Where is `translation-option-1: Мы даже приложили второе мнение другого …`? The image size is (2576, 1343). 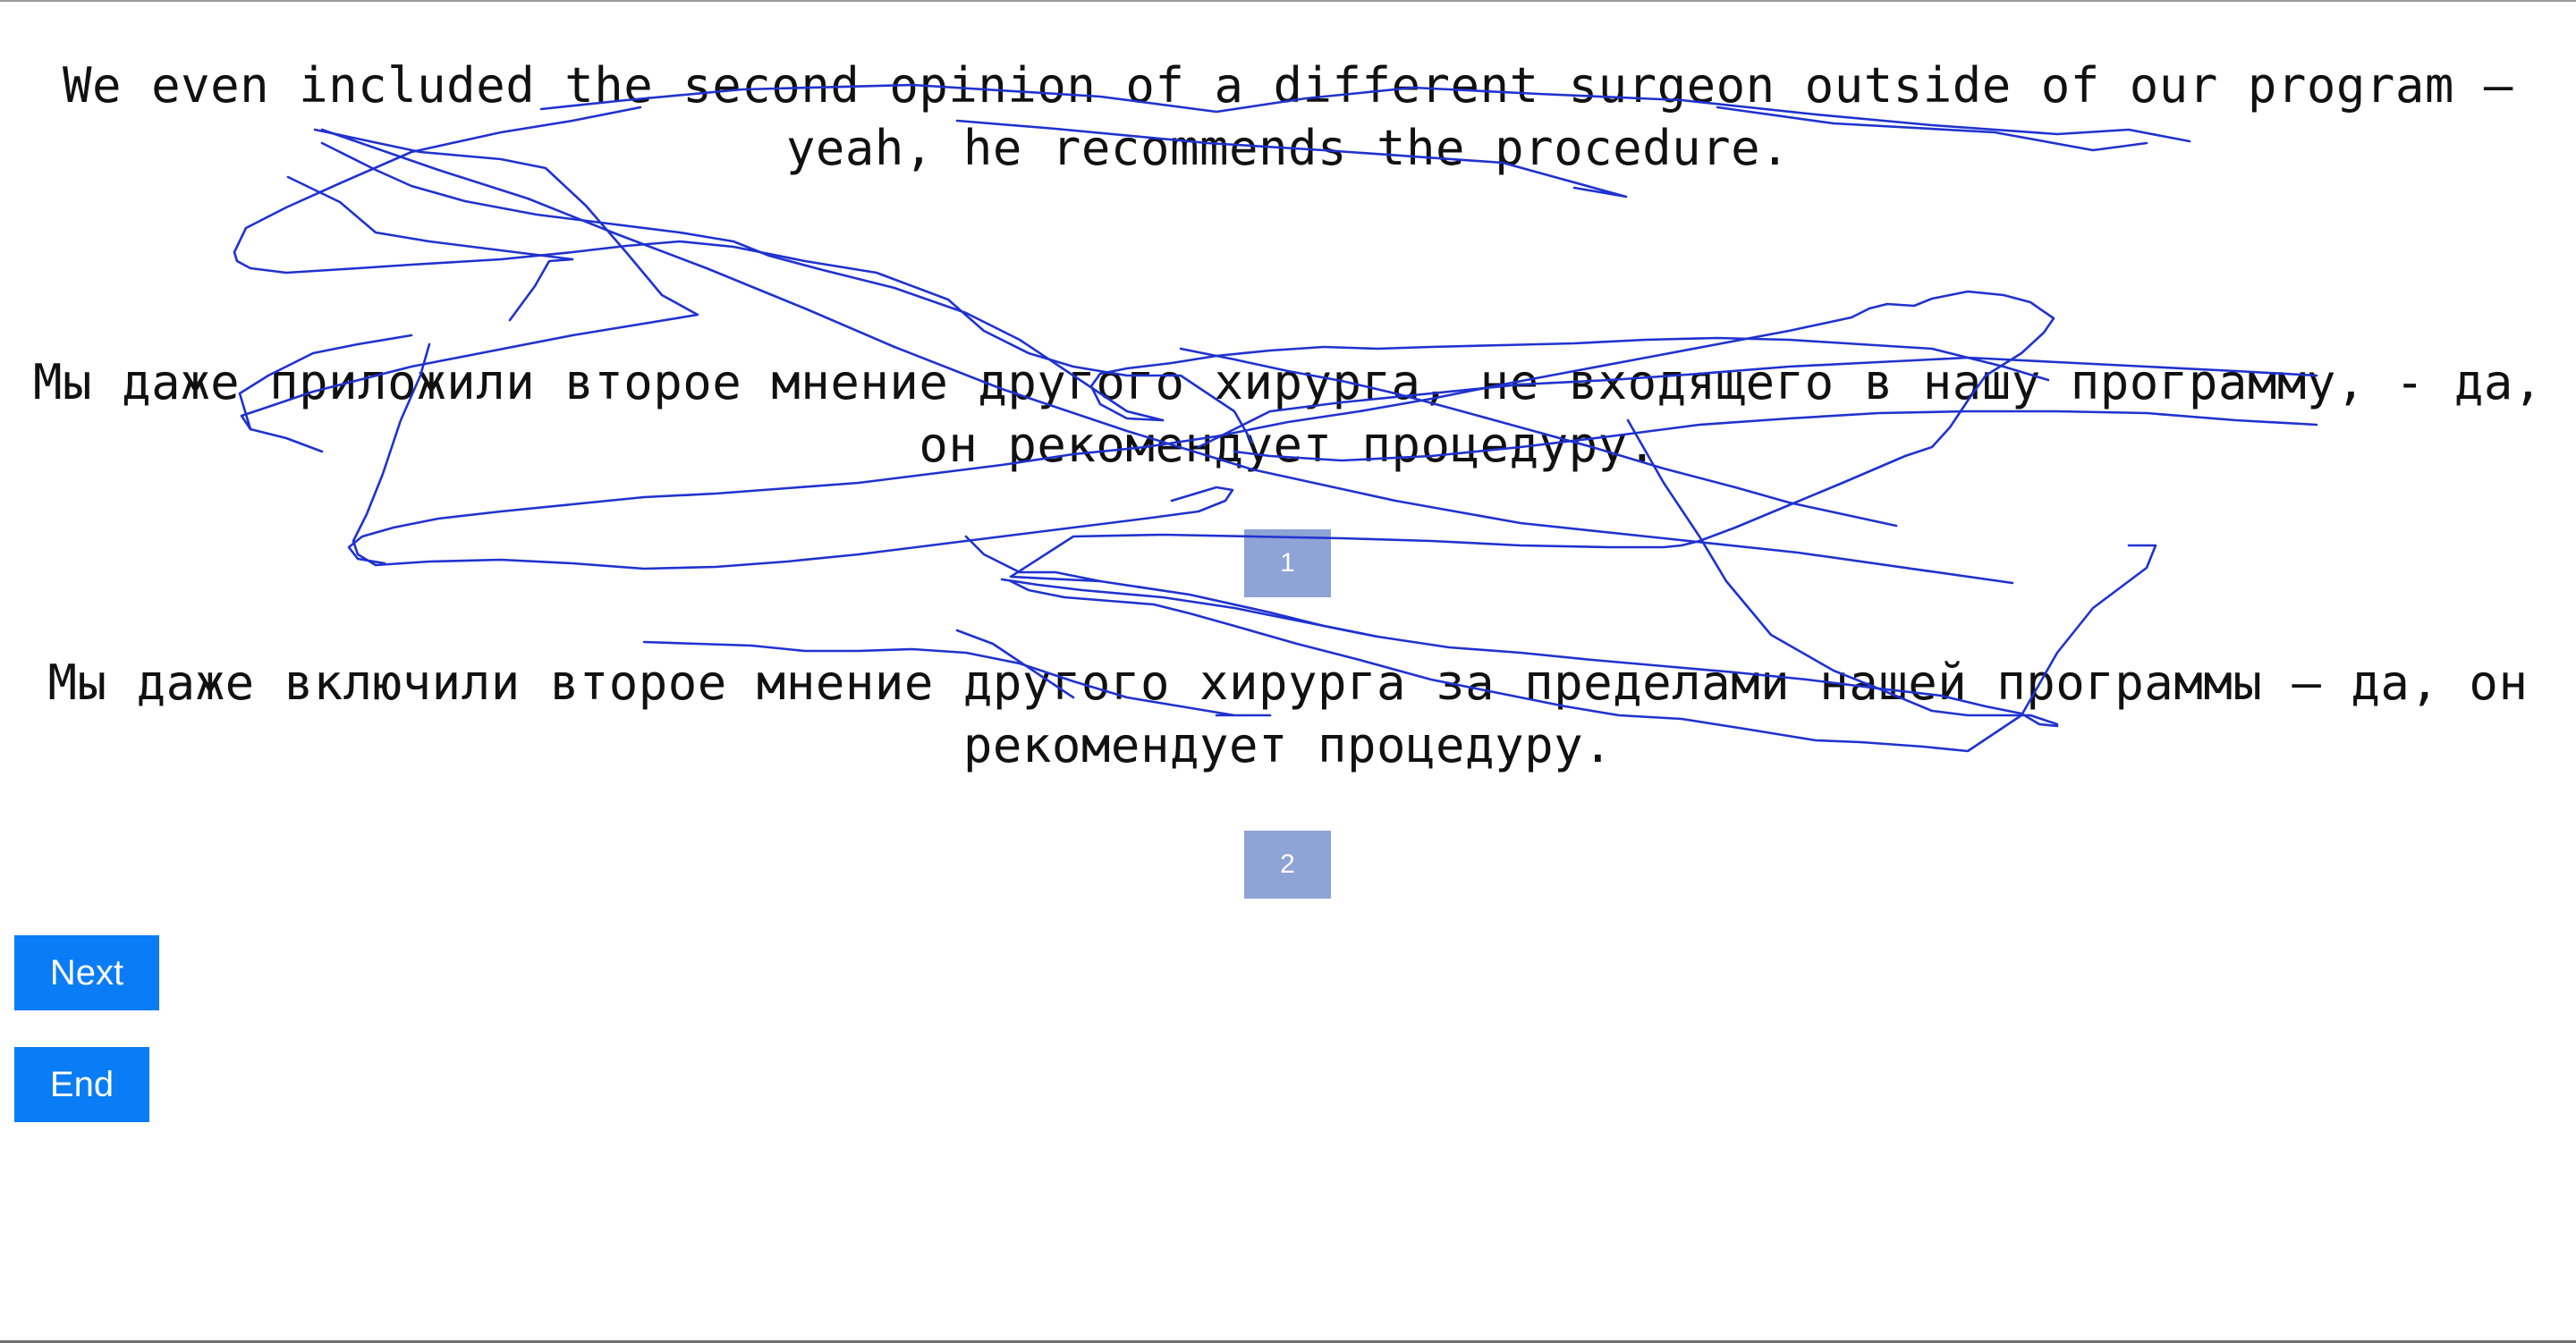
translation-option-1: Мы даже приложили второе мнение другого … is located at coordinates (1288, 413).